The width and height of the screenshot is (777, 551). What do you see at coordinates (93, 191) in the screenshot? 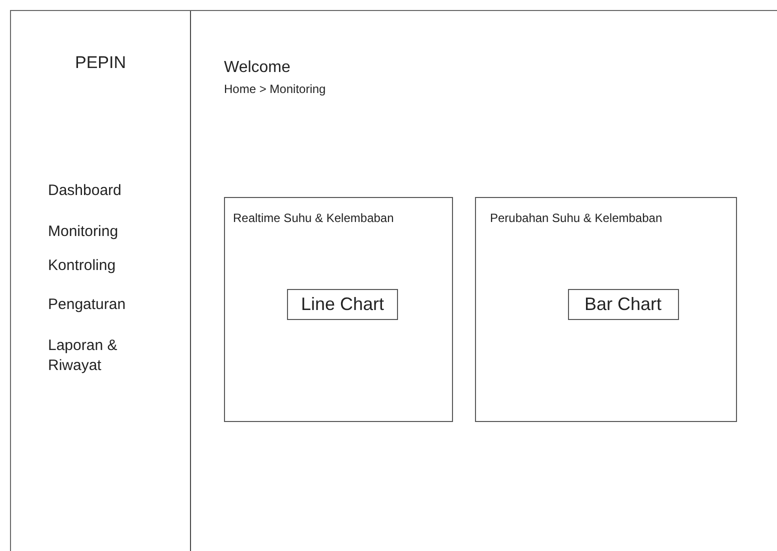
I see `nav-link: Dashboard` at bounding box center [93, 191].